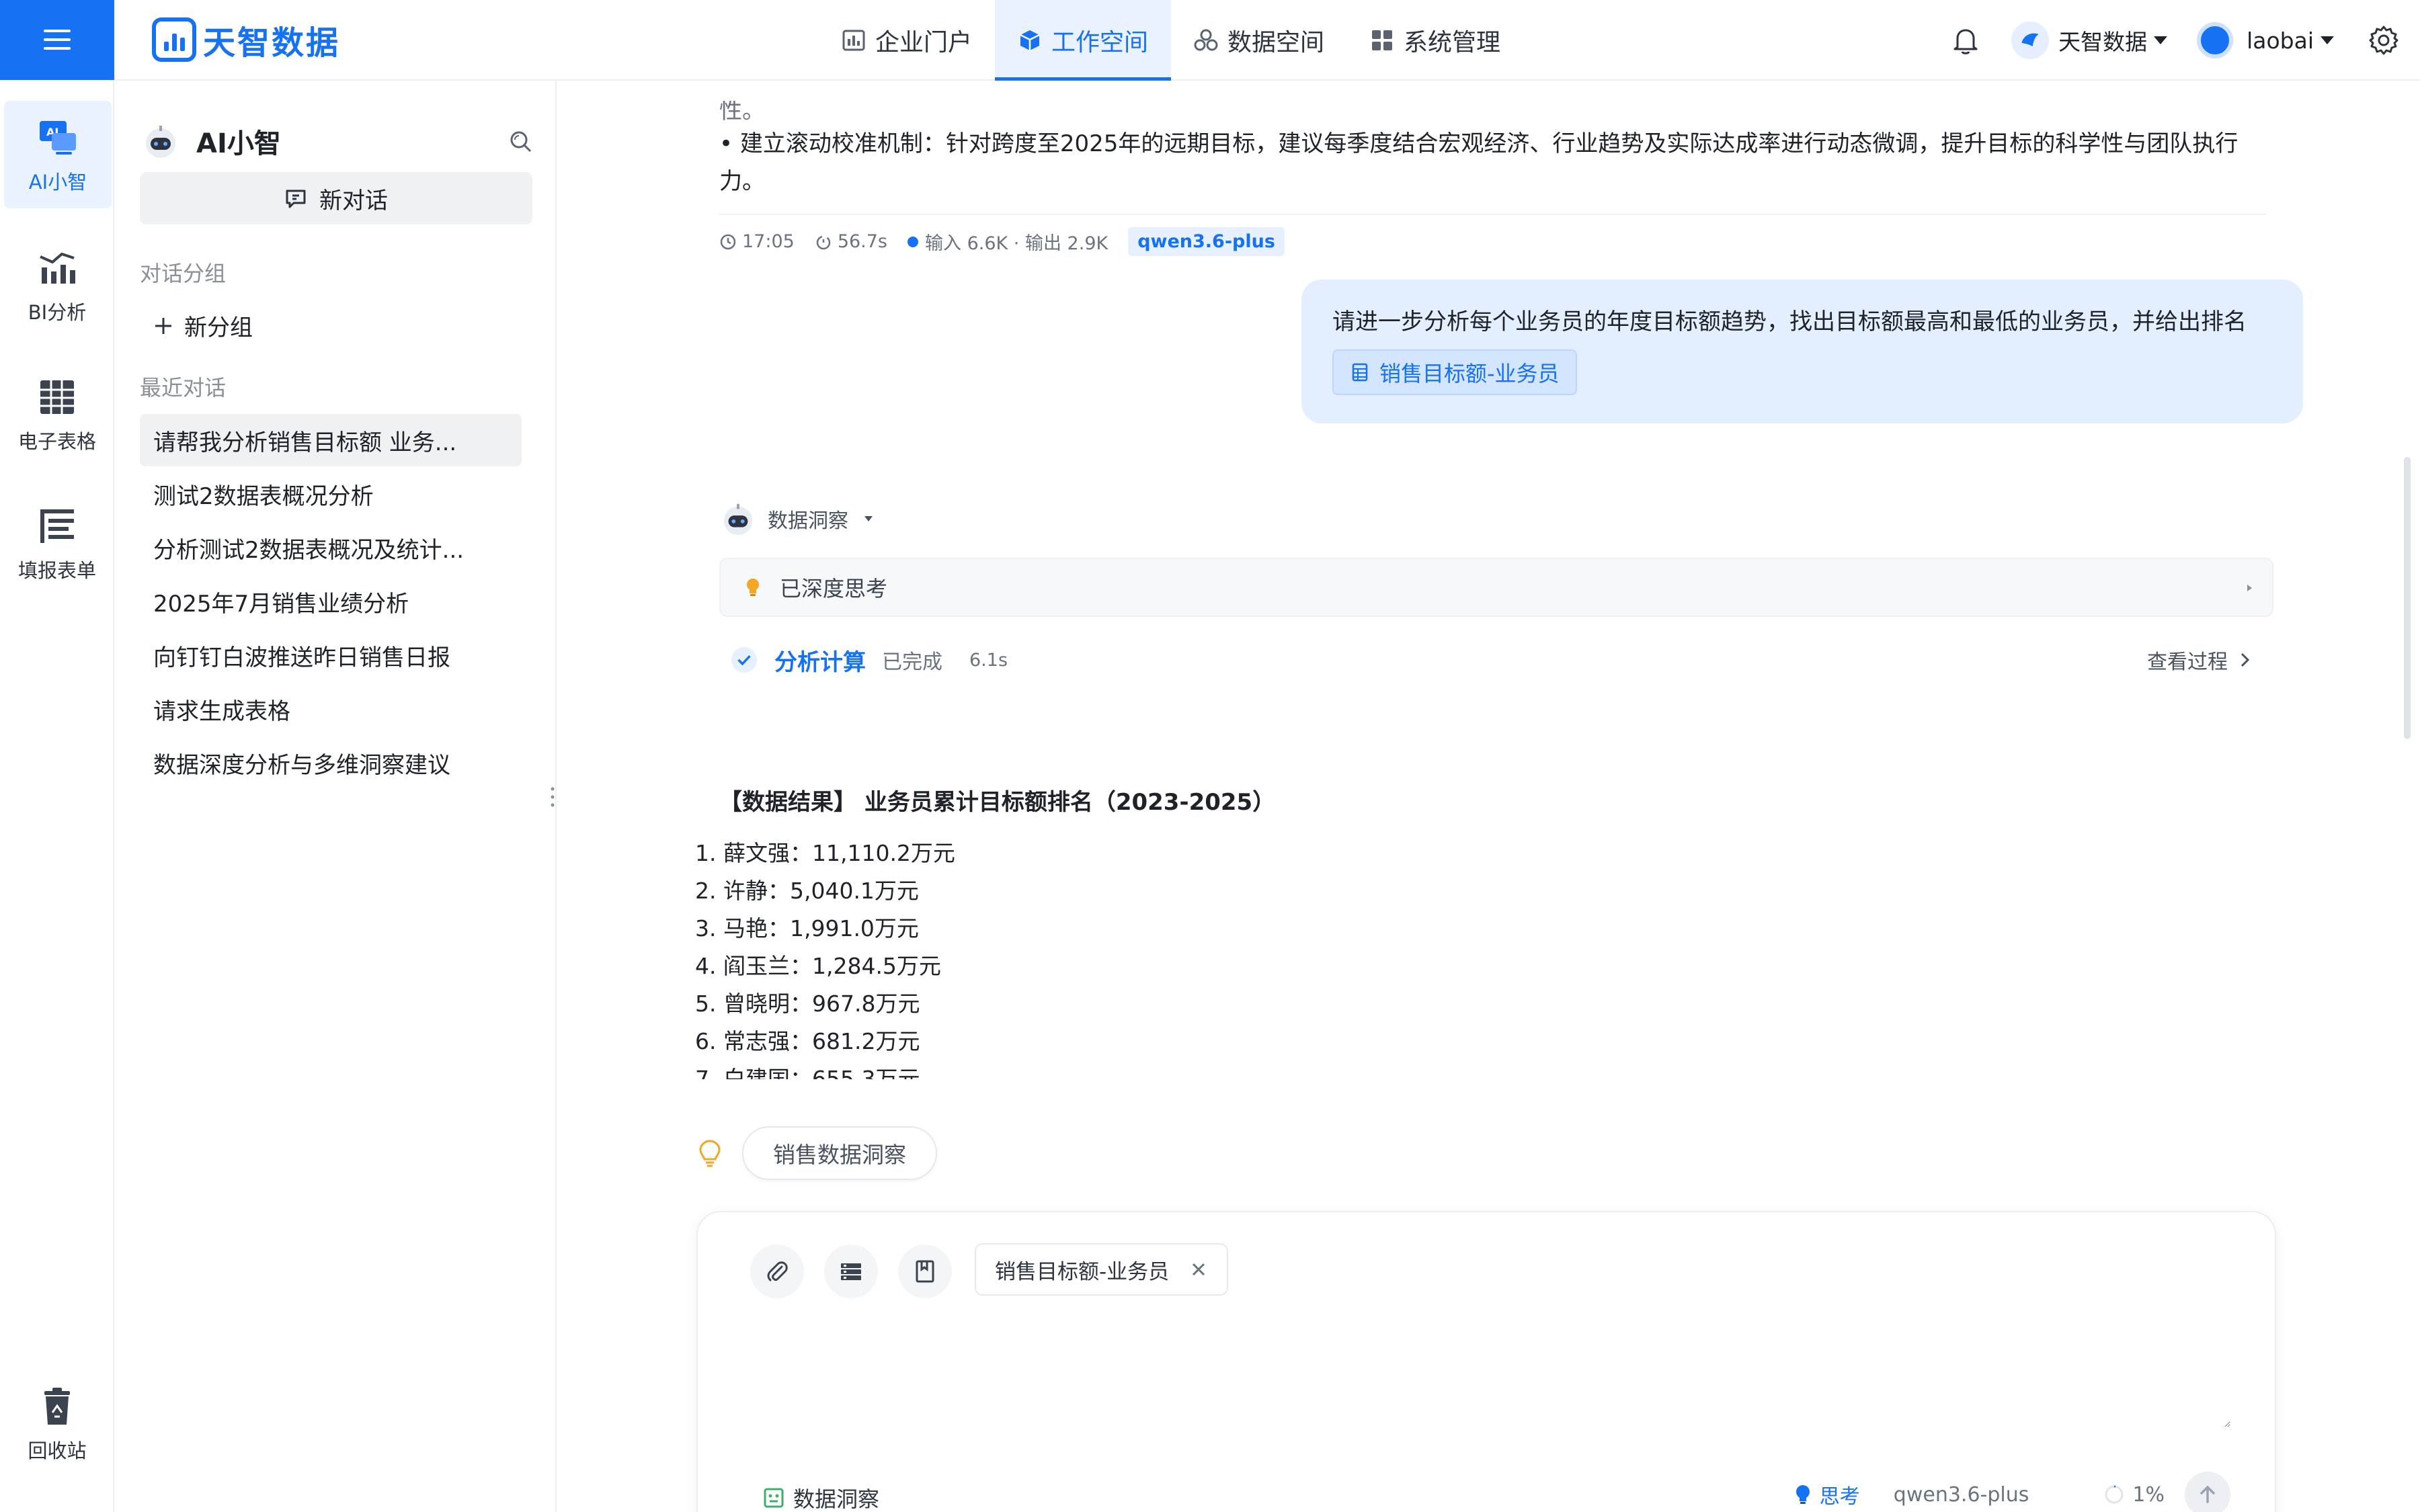  Describe the element at coordinates (57, 544) in the screenshot. I see `rail-item-fill-form: 填报表单` at that location.